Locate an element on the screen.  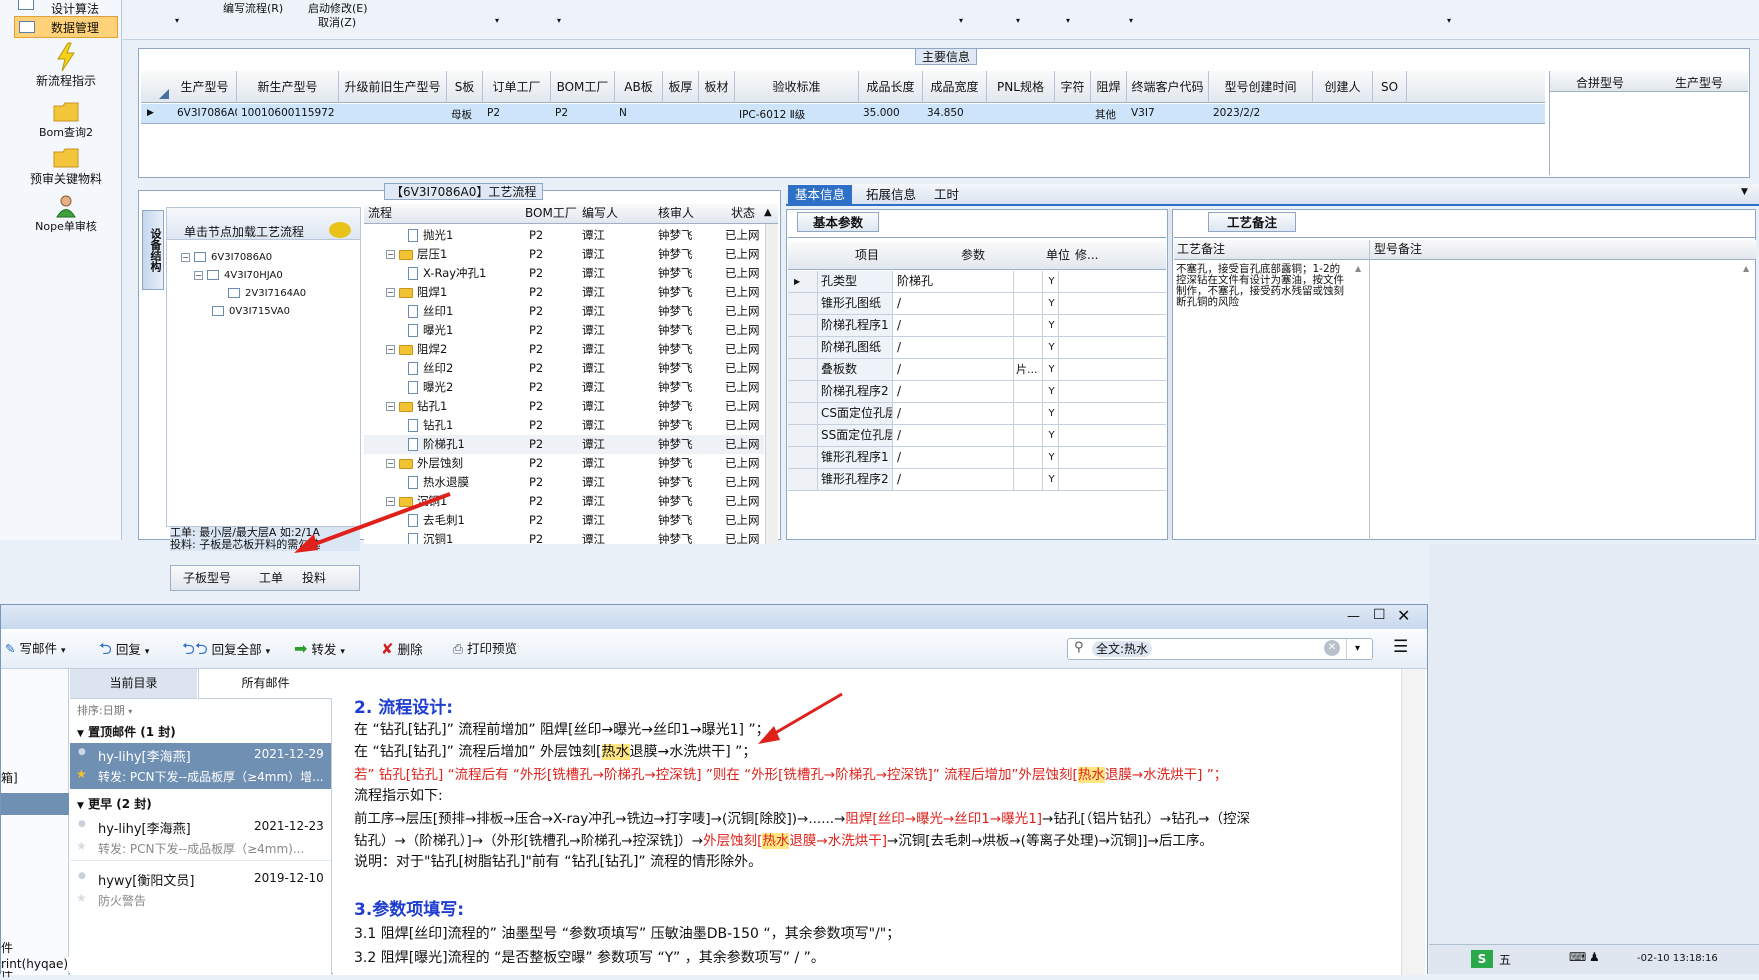
param-row: SS面定位孔层 / Y is located at coordinates (977, 436).